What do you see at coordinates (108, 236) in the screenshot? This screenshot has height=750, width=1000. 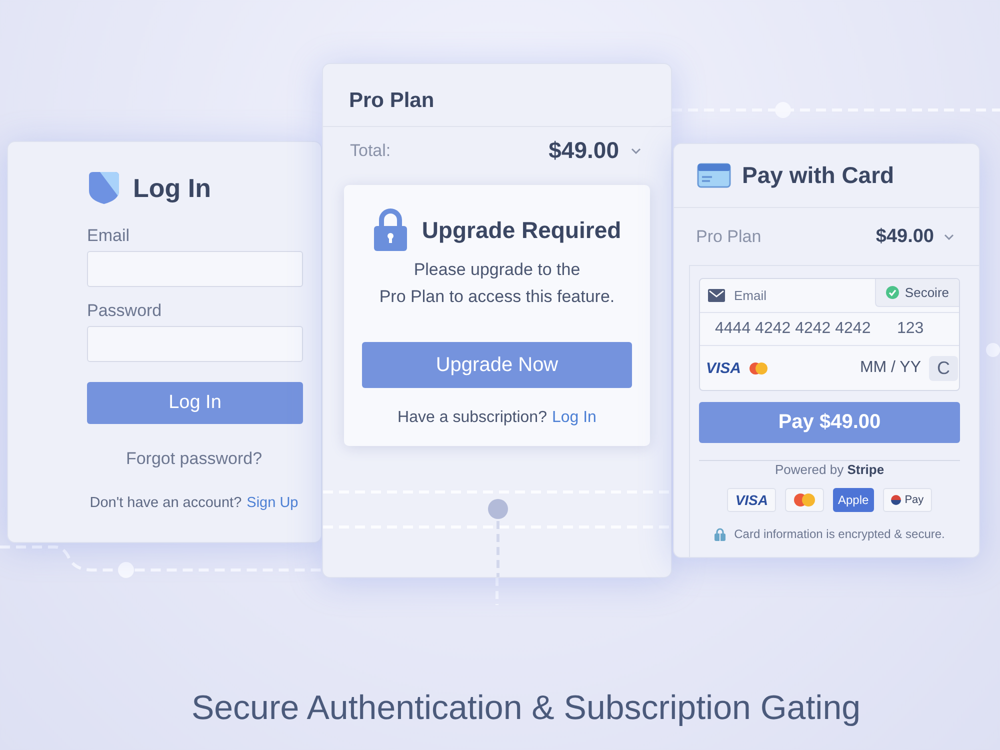 I see `field-label: Email` at bounding box center [108, 236].